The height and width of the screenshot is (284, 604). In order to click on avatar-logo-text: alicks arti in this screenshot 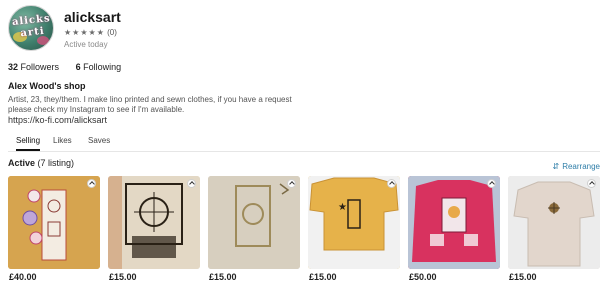, I will do `click(31, 26)`.